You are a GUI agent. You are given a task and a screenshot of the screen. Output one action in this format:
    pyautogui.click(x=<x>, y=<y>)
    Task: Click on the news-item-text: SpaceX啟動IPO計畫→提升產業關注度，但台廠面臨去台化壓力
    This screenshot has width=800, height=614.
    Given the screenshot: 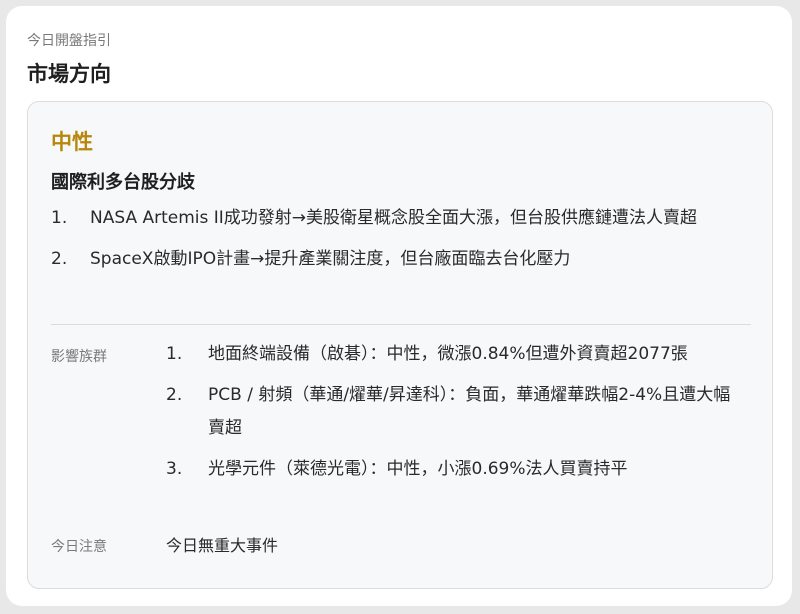 What is the action you would take?
    pyautogui.click(x=330, y=259)
    